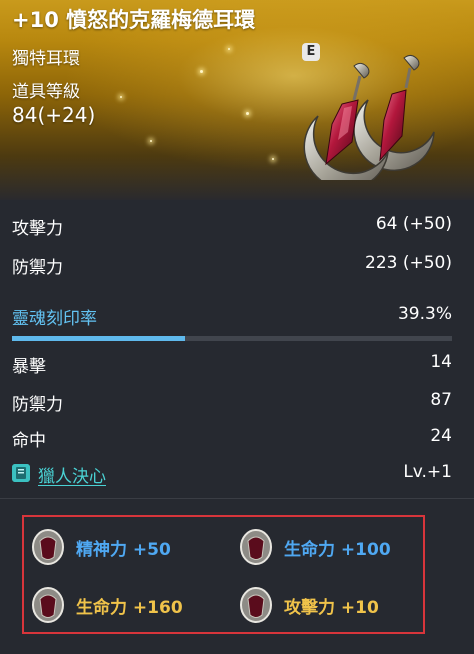  I want to click on soul-engraving-progress-fill, so click(98, 338).